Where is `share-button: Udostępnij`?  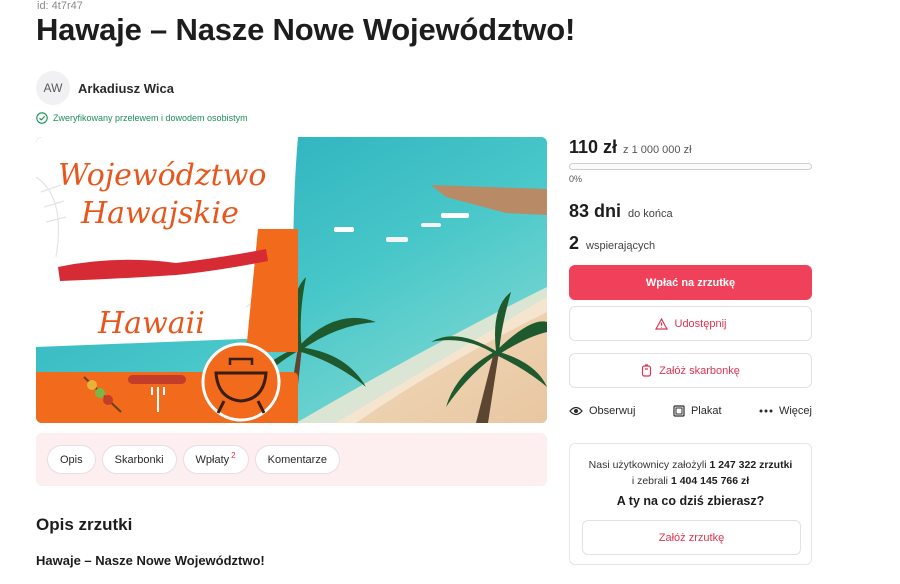
share-button: Udostępnij is located at coordinates (690, 323).